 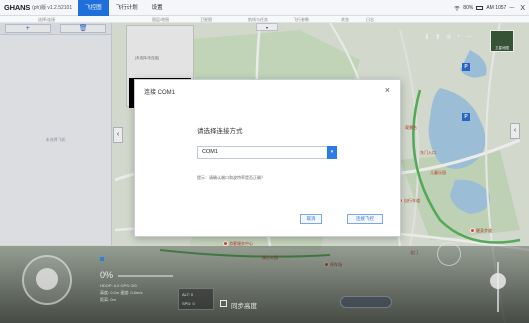 I want to click on tab-flight-plan: 飞行计划, so click(x=127, y=8).